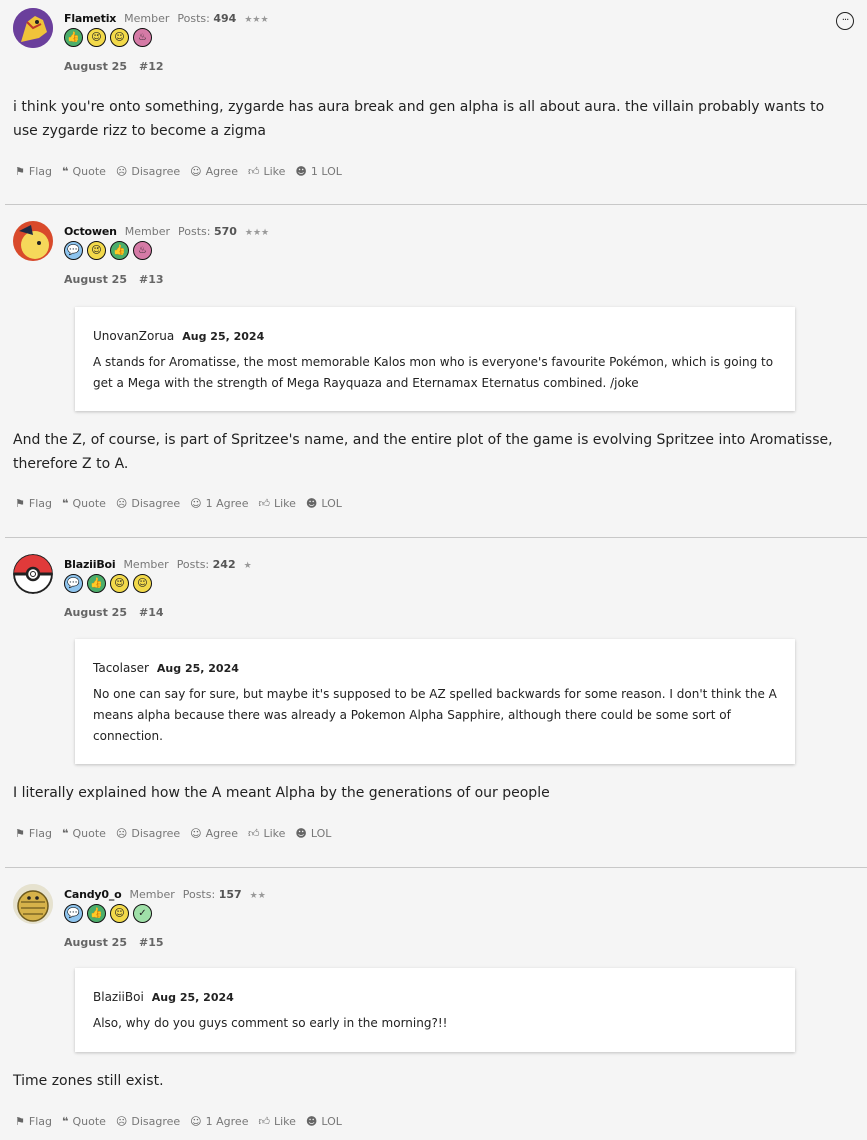  Describe the element at coordinates (108, 37) in the screenshot. I see `badge-row: 👍 😉 ☺ ♨` at that location.